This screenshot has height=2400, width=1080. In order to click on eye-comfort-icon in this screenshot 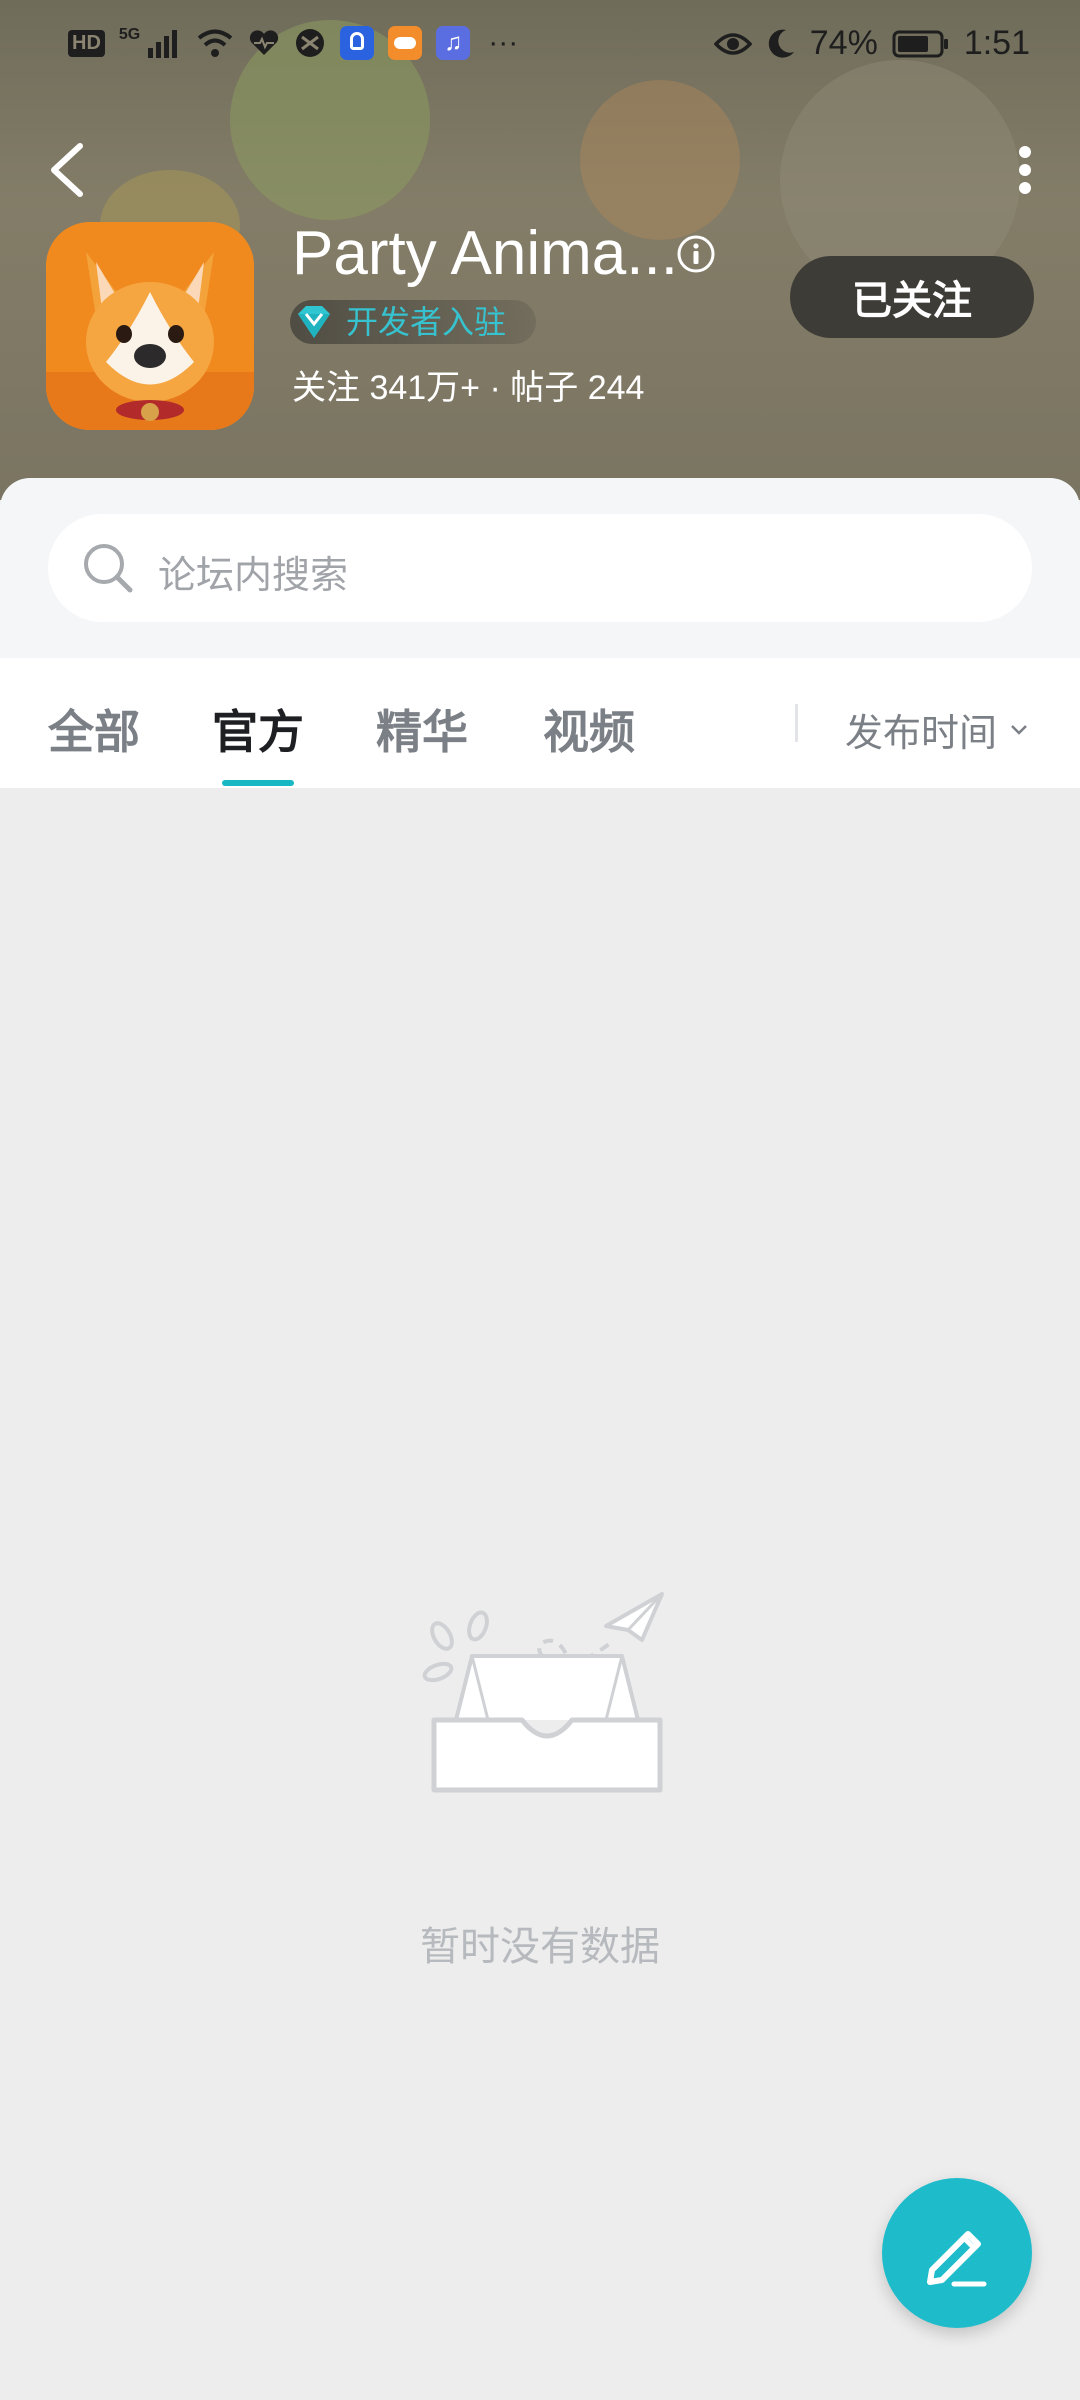, I will do `click(732, 43)`.